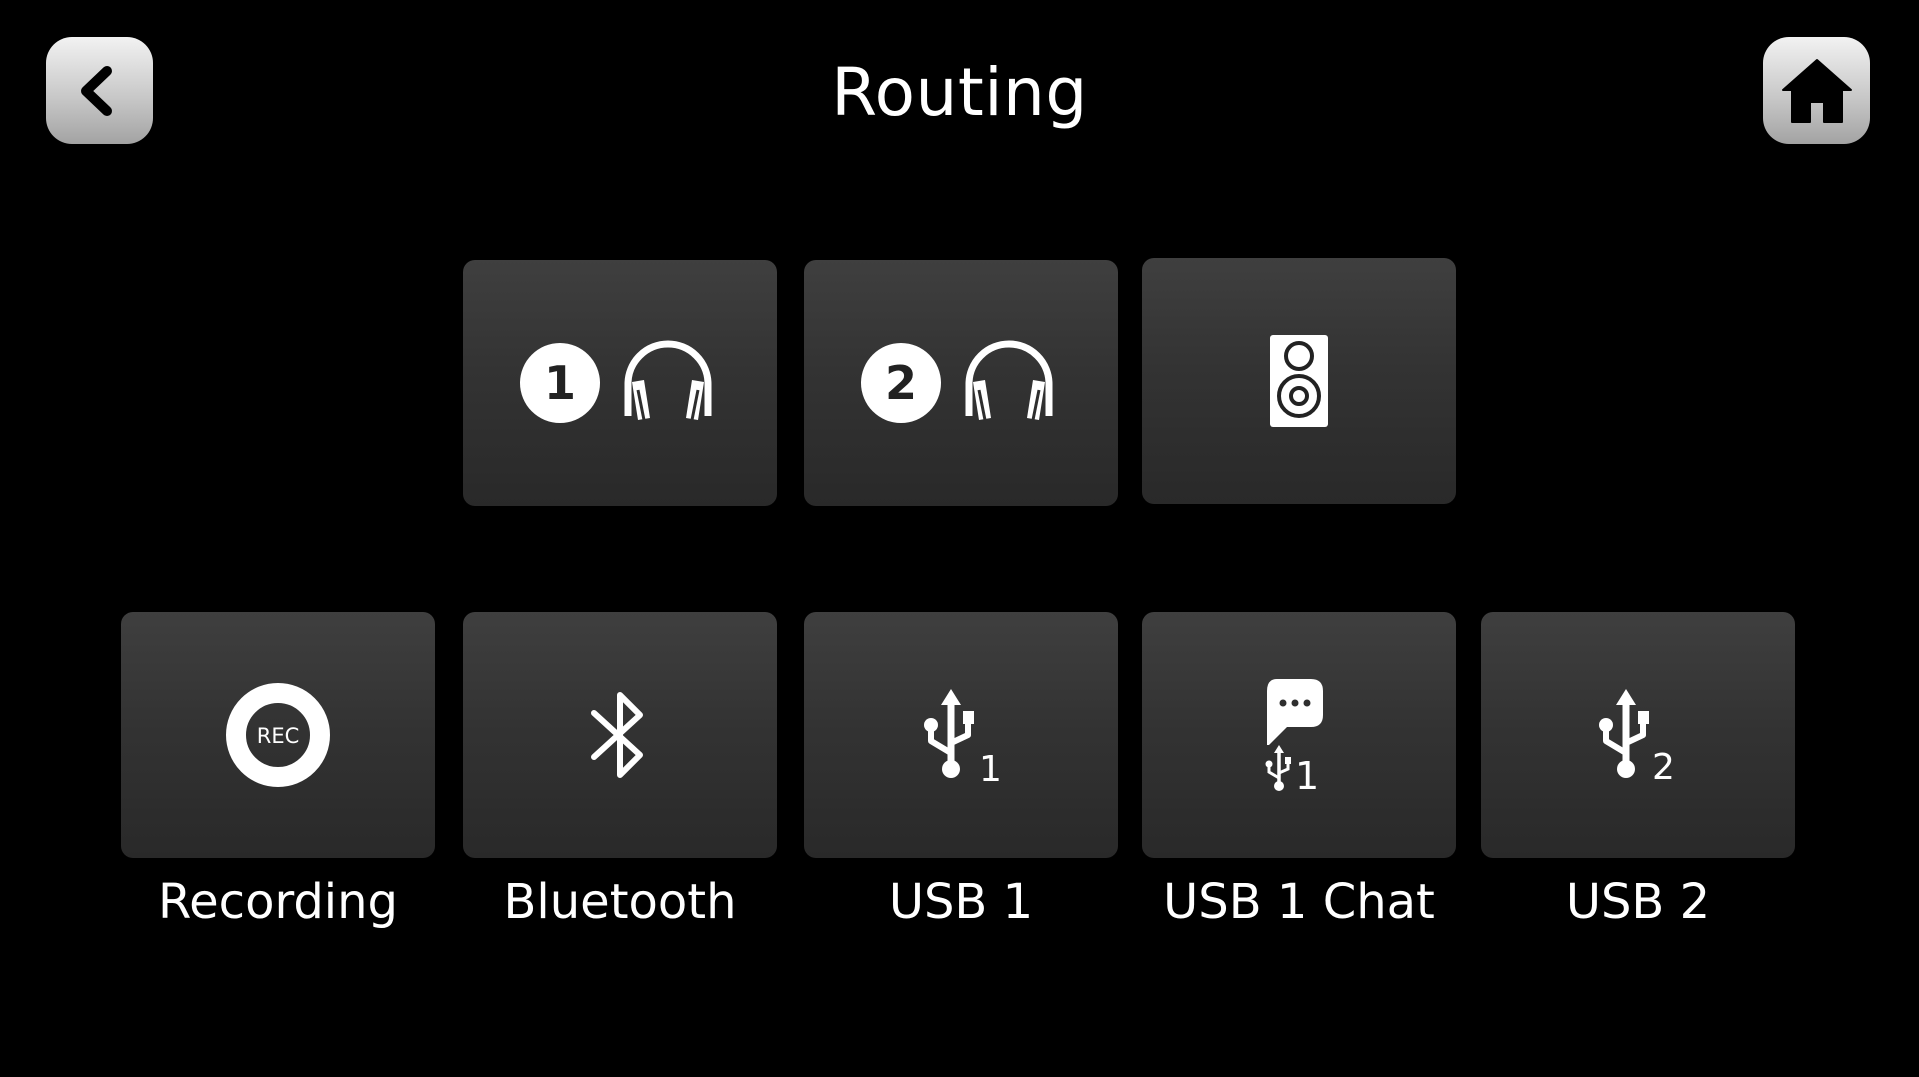 This screenshot has width=1919, height=1077. Describe the element at coordinates (617, 735) in the screenshot. I see `bluetooth-icon` at that location.